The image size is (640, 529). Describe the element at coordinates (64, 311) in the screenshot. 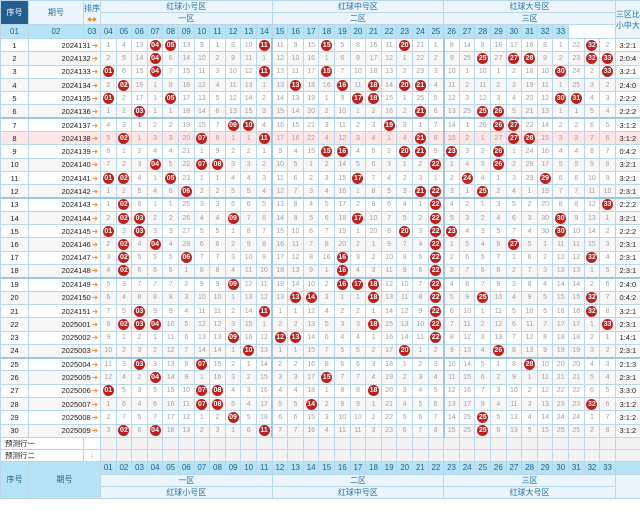

I see `row-period: 2024151➜` at that location.